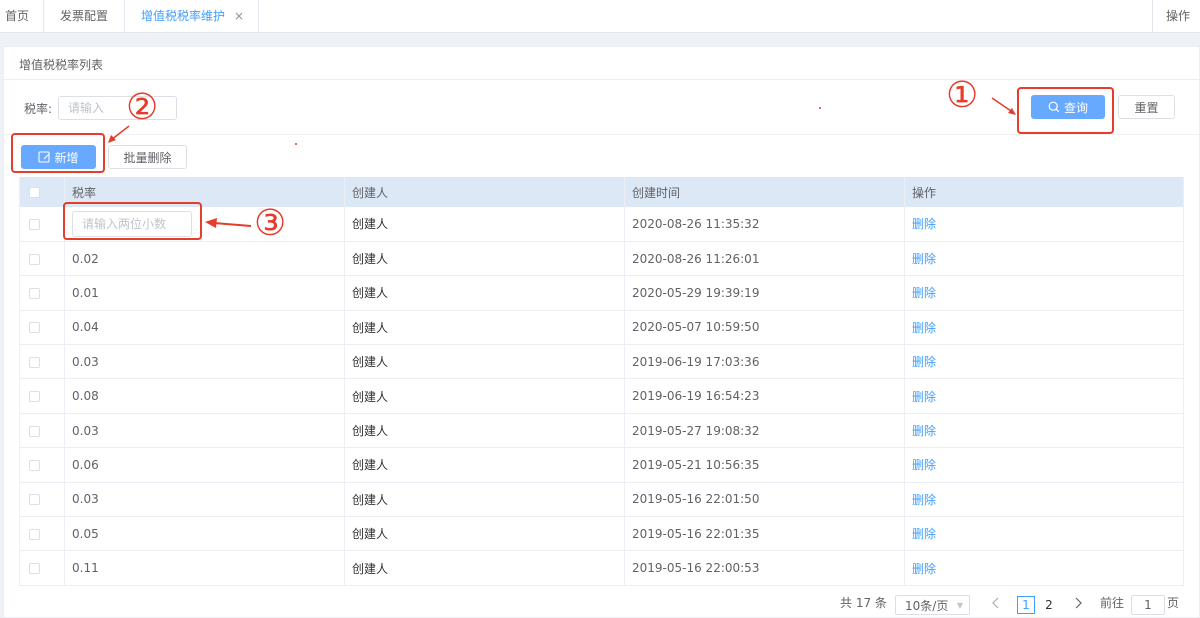 The width and height of the screenshot is (1200, 618). I want to click on prev-page-button, so click(996, 605).